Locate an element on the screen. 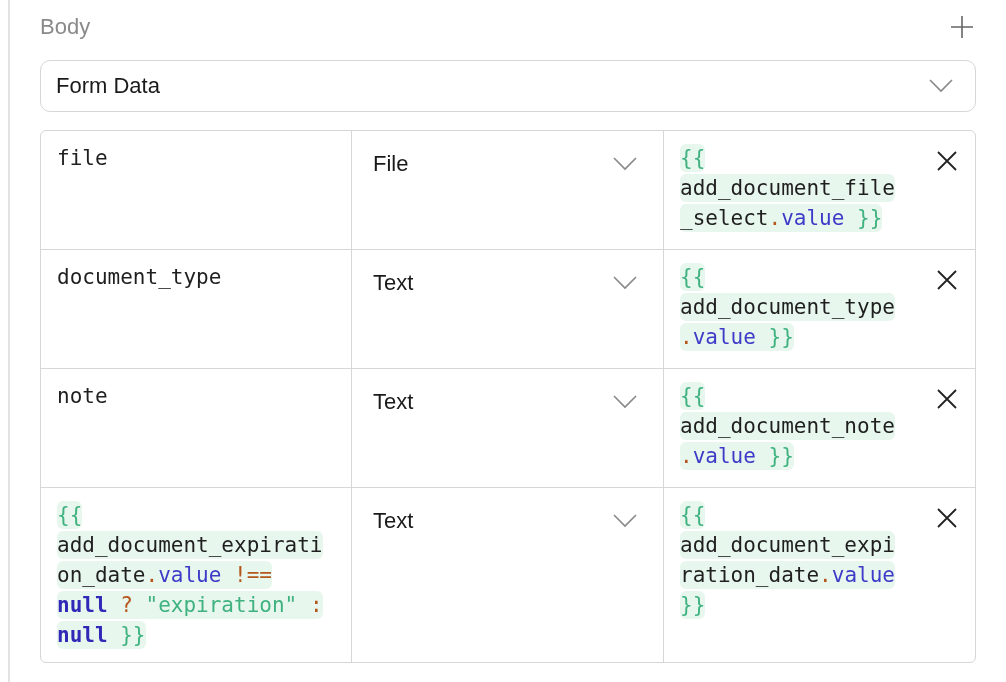 Image resolution: width=1006 pixels, height=682 pixels. add-icon is located at coordinates (962, 27).